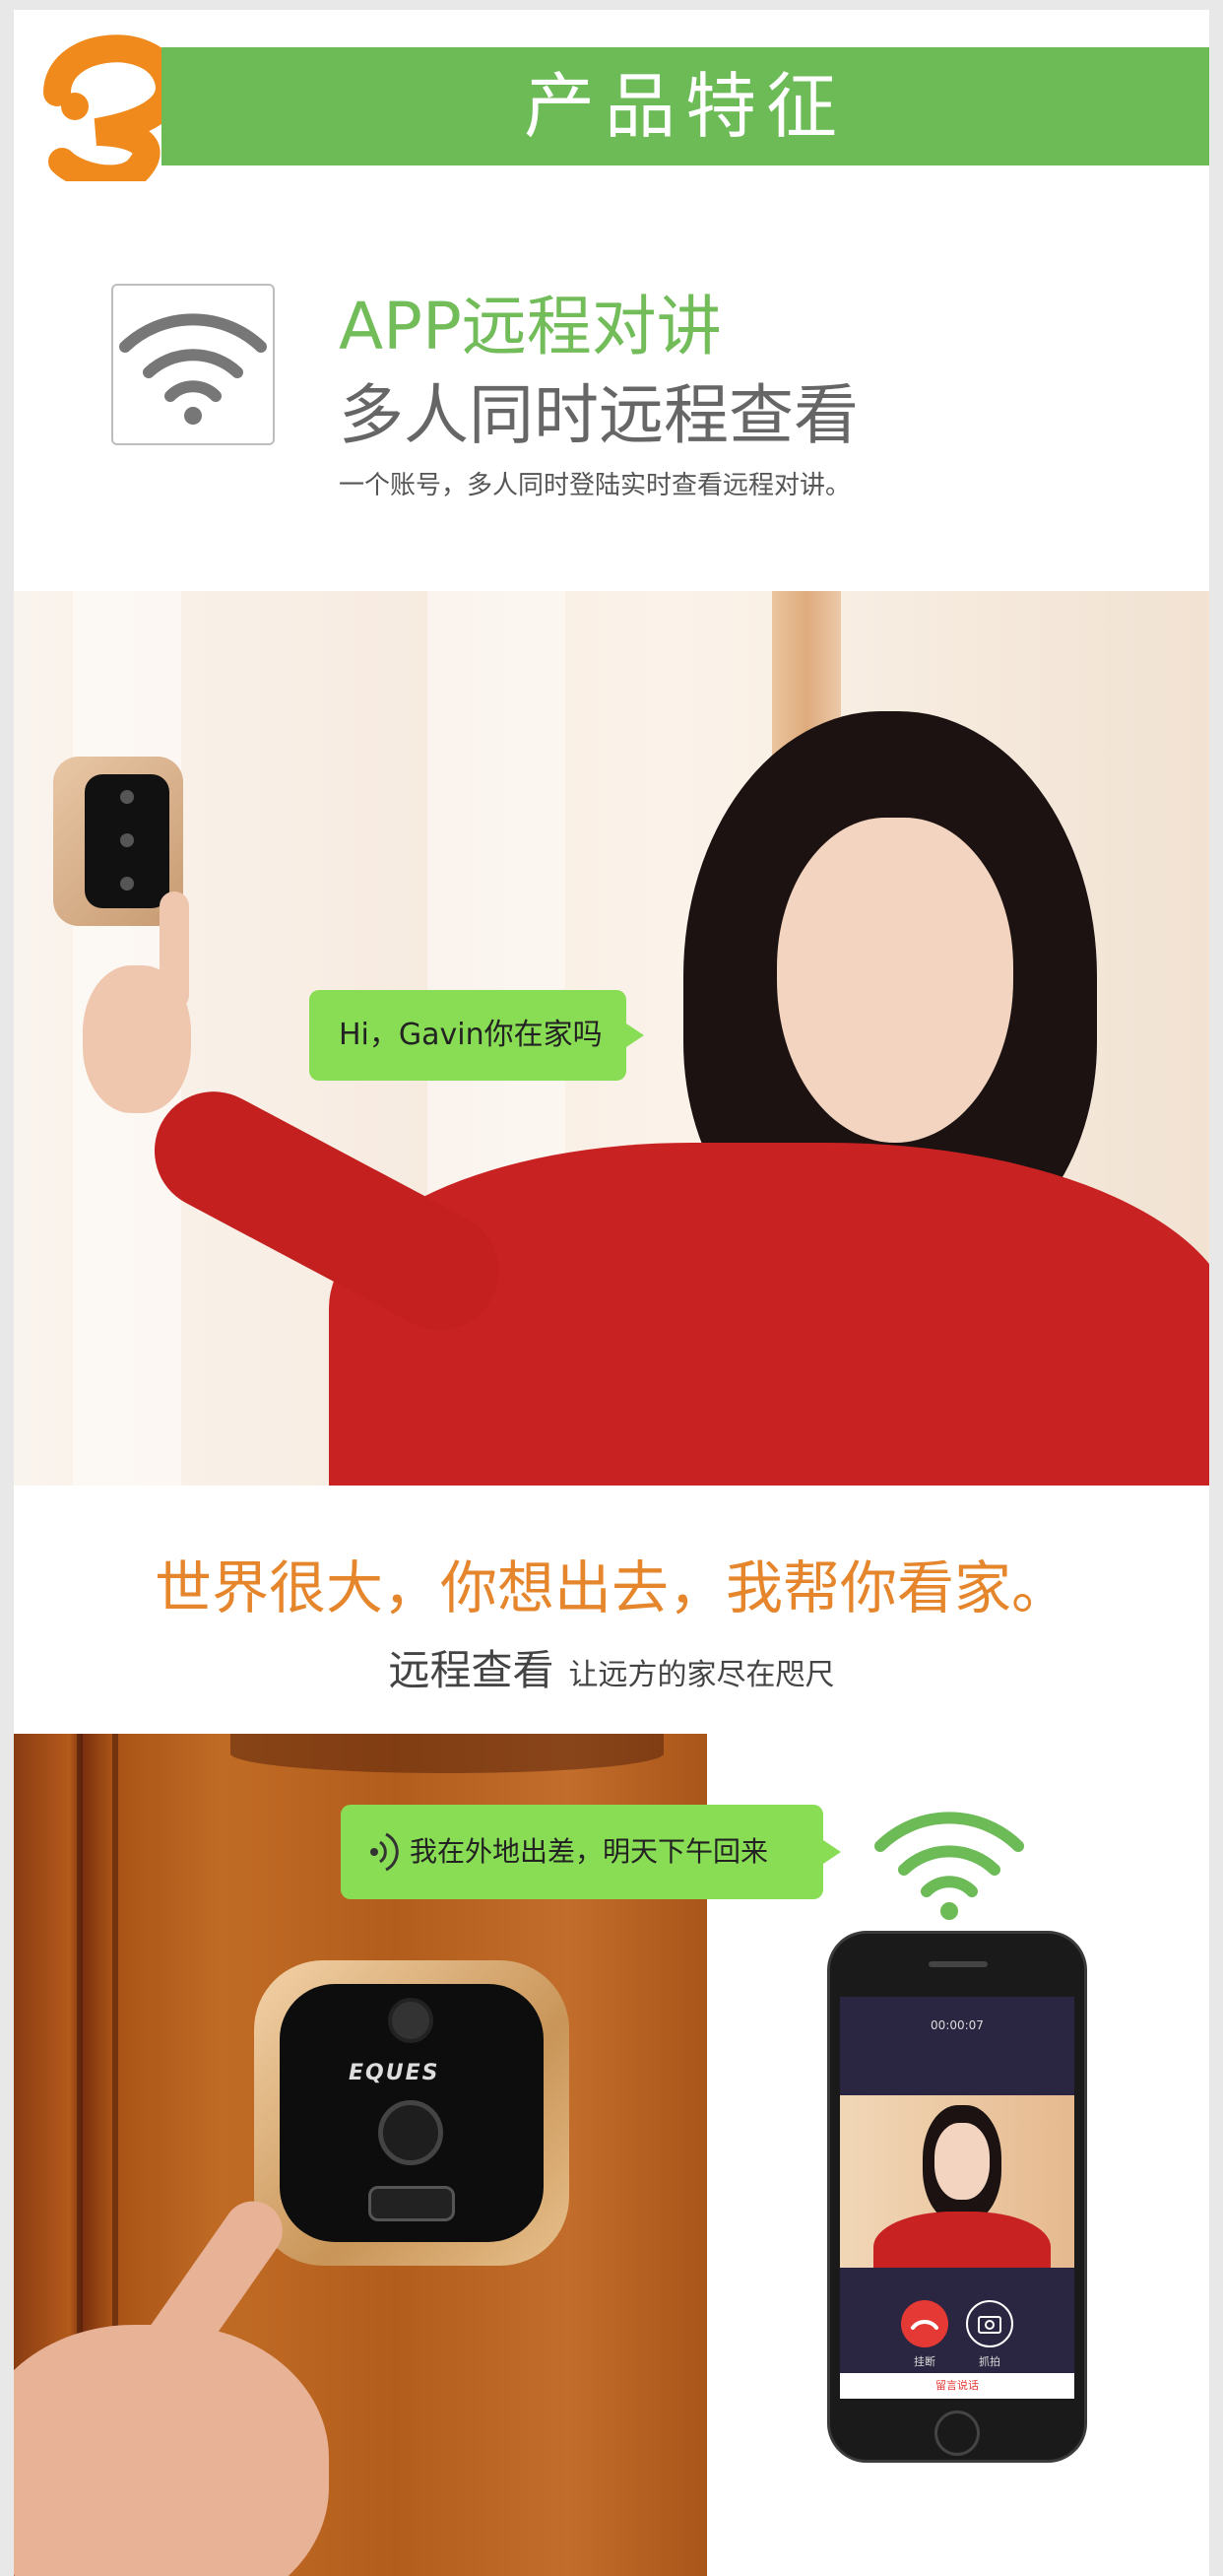  I want to click on call-screen: 00:00:07 挂断 抓拍 留言说话, so click(957, 2198).